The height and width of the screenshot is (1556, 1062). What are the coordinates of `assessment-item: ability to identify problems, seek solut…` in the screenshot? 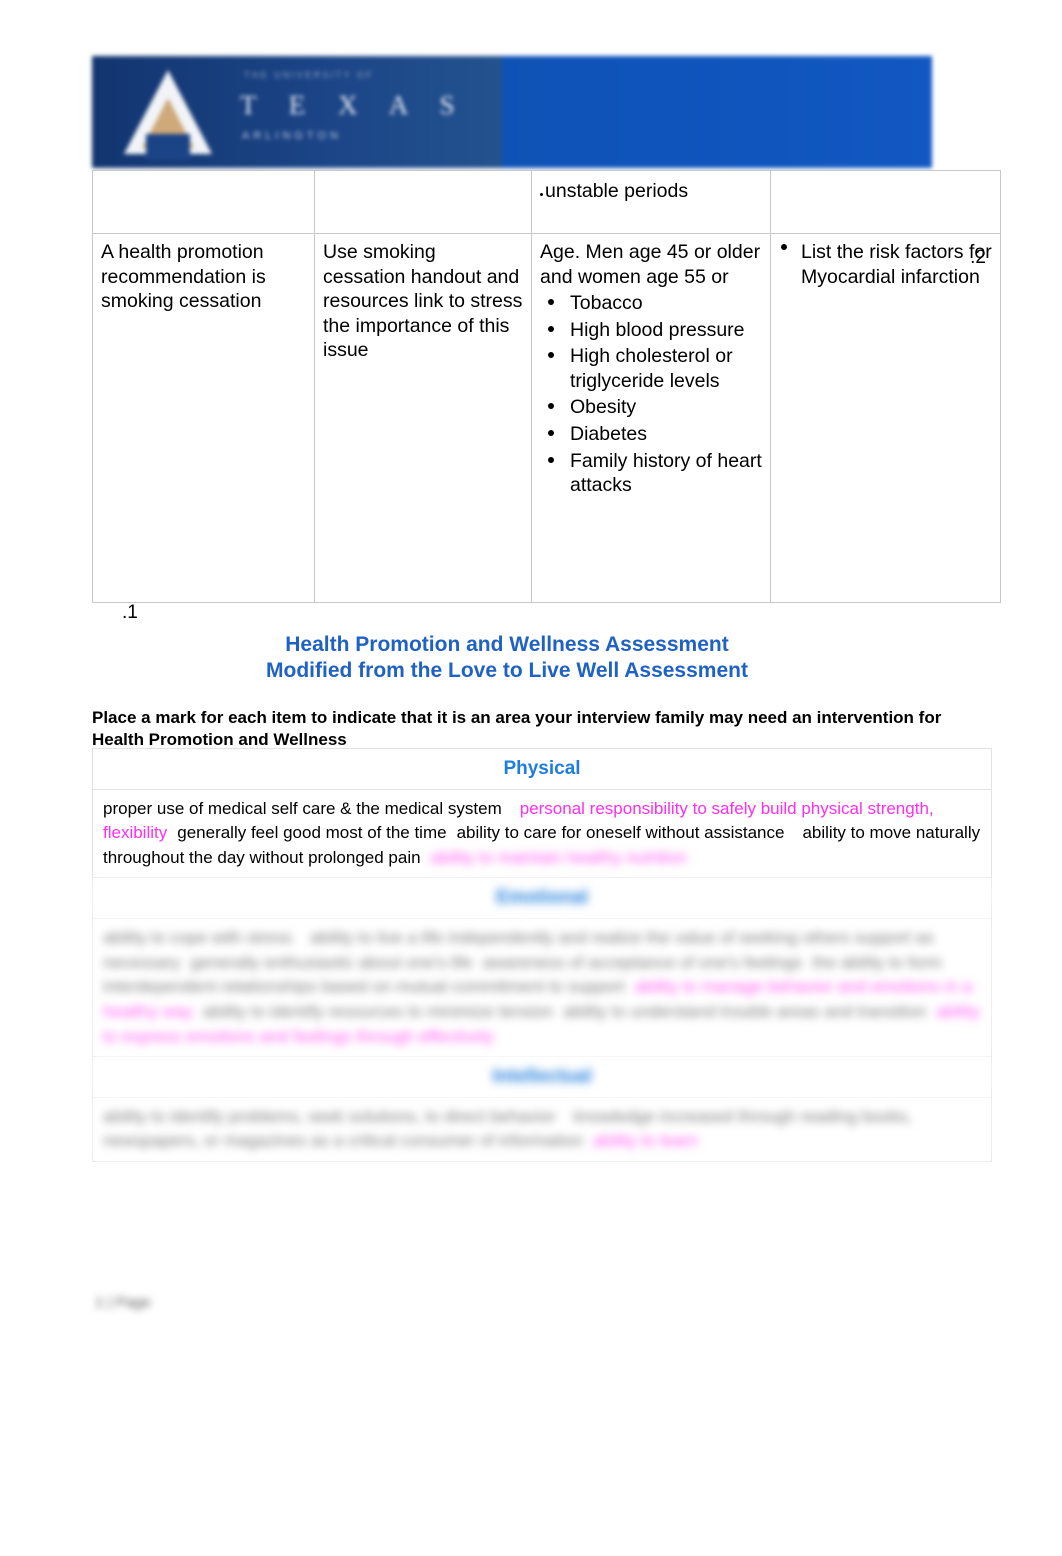 It's located at (329, 1116).